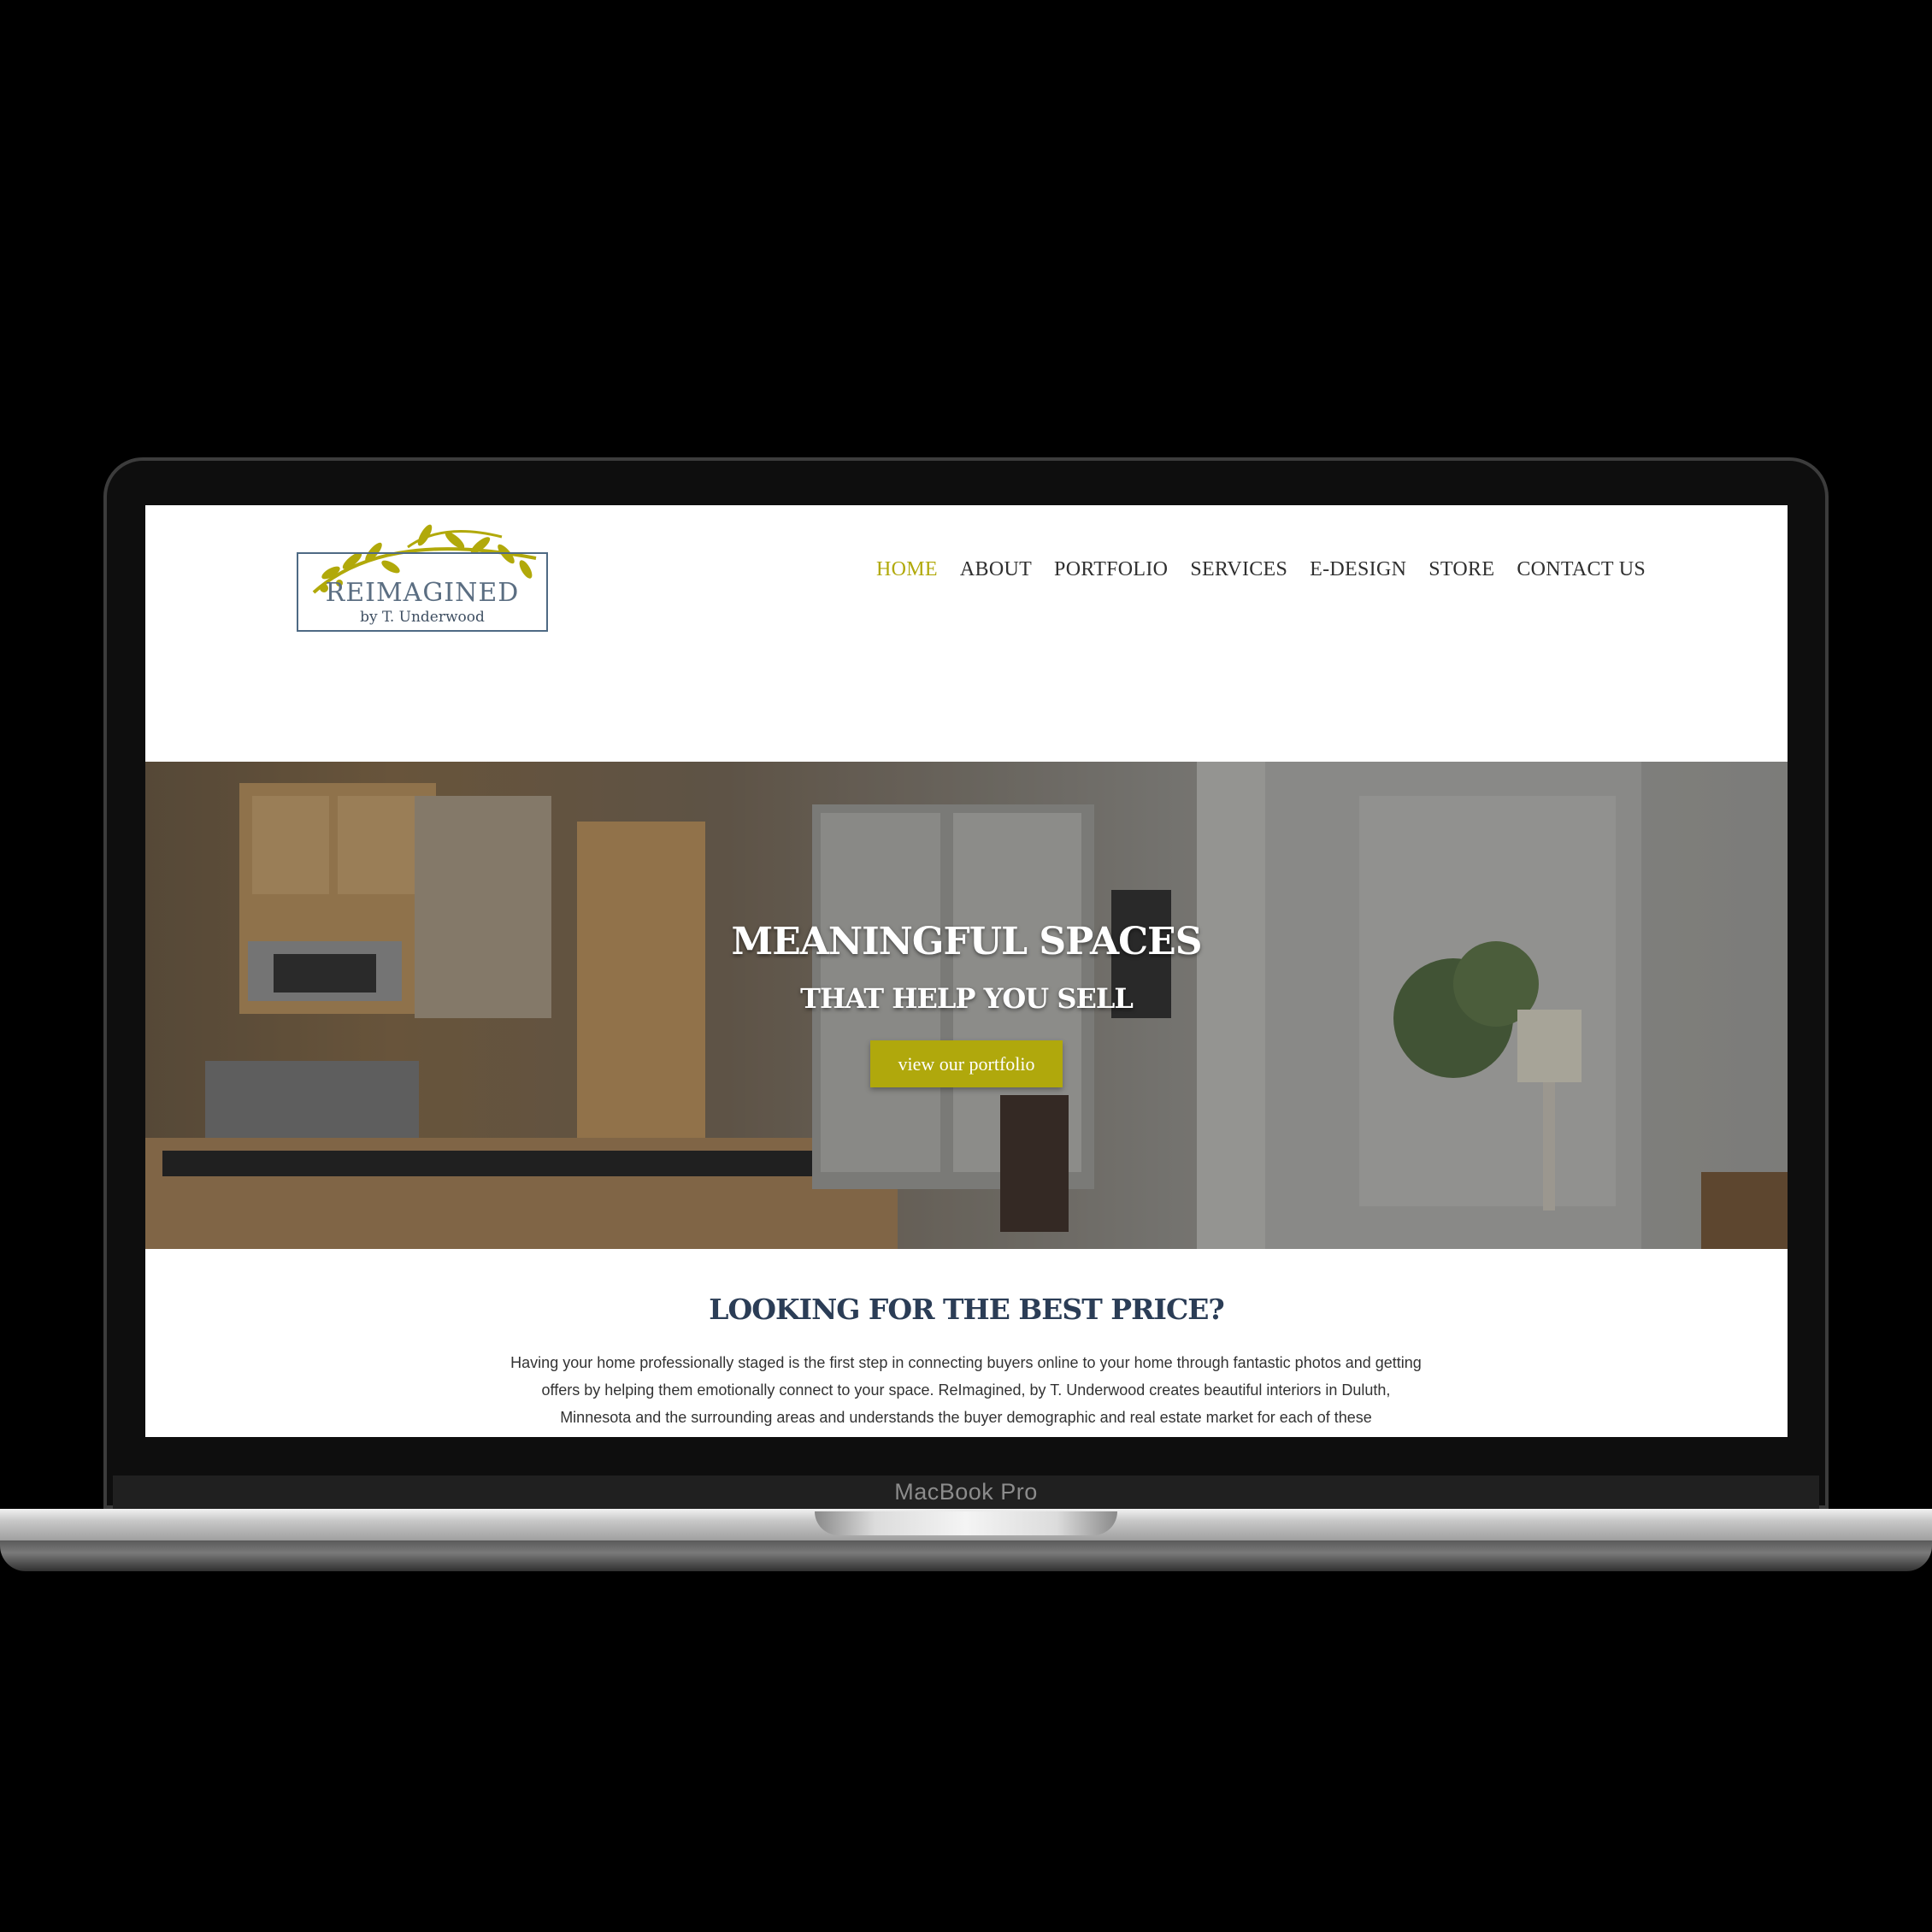  Describe the element at coordinates (1238, 569) in the screenshot. I see `nav-item-services: SERVICES` at that location.